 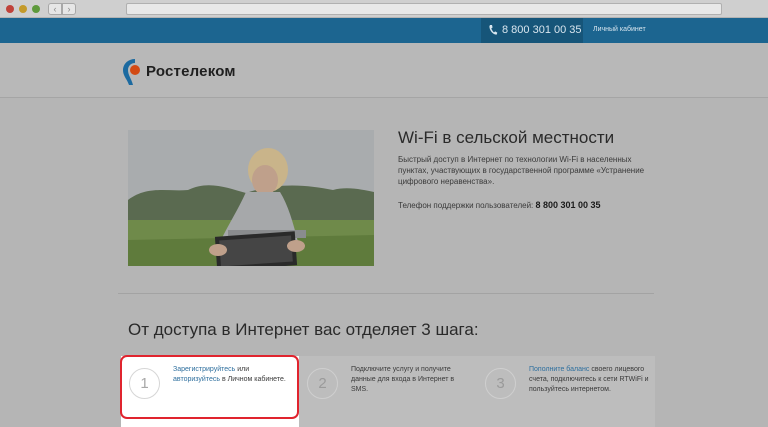 What do you see at coordinates (191, 71) in the screenshot?
I see `logo-text: Ростелеком` at bounding box center [191, 71].